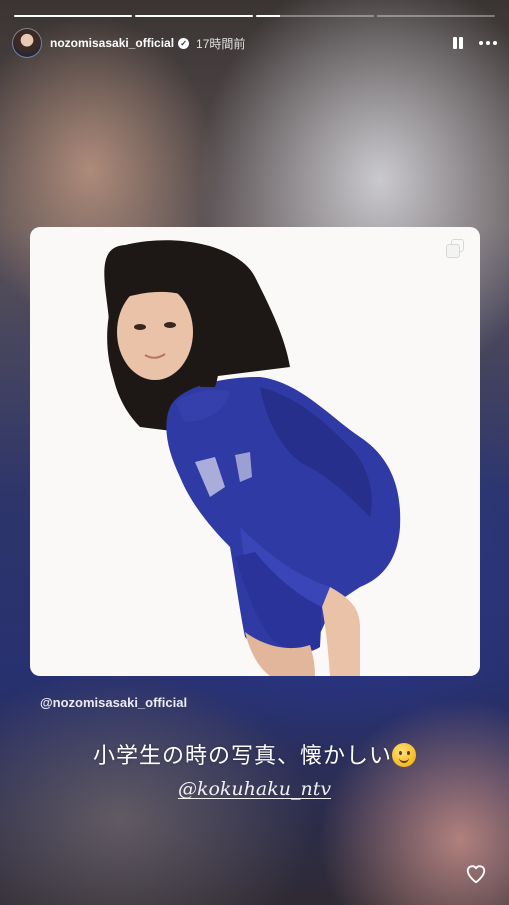 This screenshot has height=905, width=509. I want to click on carousel-icon, so click(456, 249).